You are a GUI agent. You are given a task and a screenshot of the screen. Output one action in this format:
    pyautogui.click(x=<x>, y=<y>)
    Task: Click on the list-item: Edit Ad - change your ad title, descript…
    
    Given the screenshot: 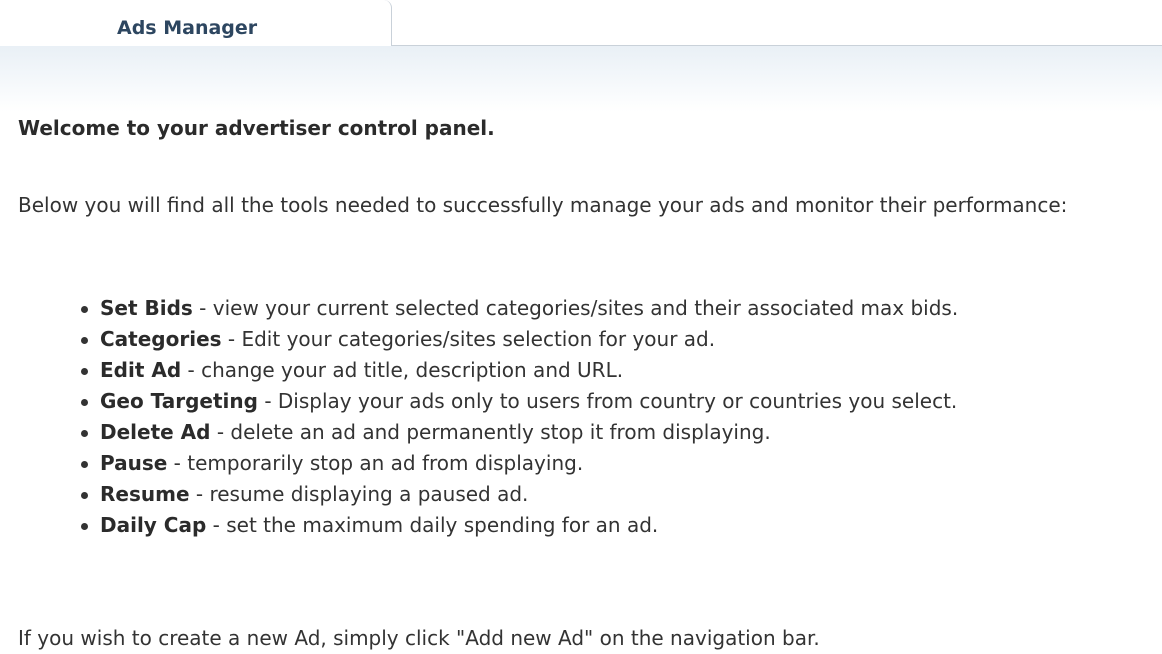 What is the action you would take?
    pyautogui.click(x=486, y=370)
    